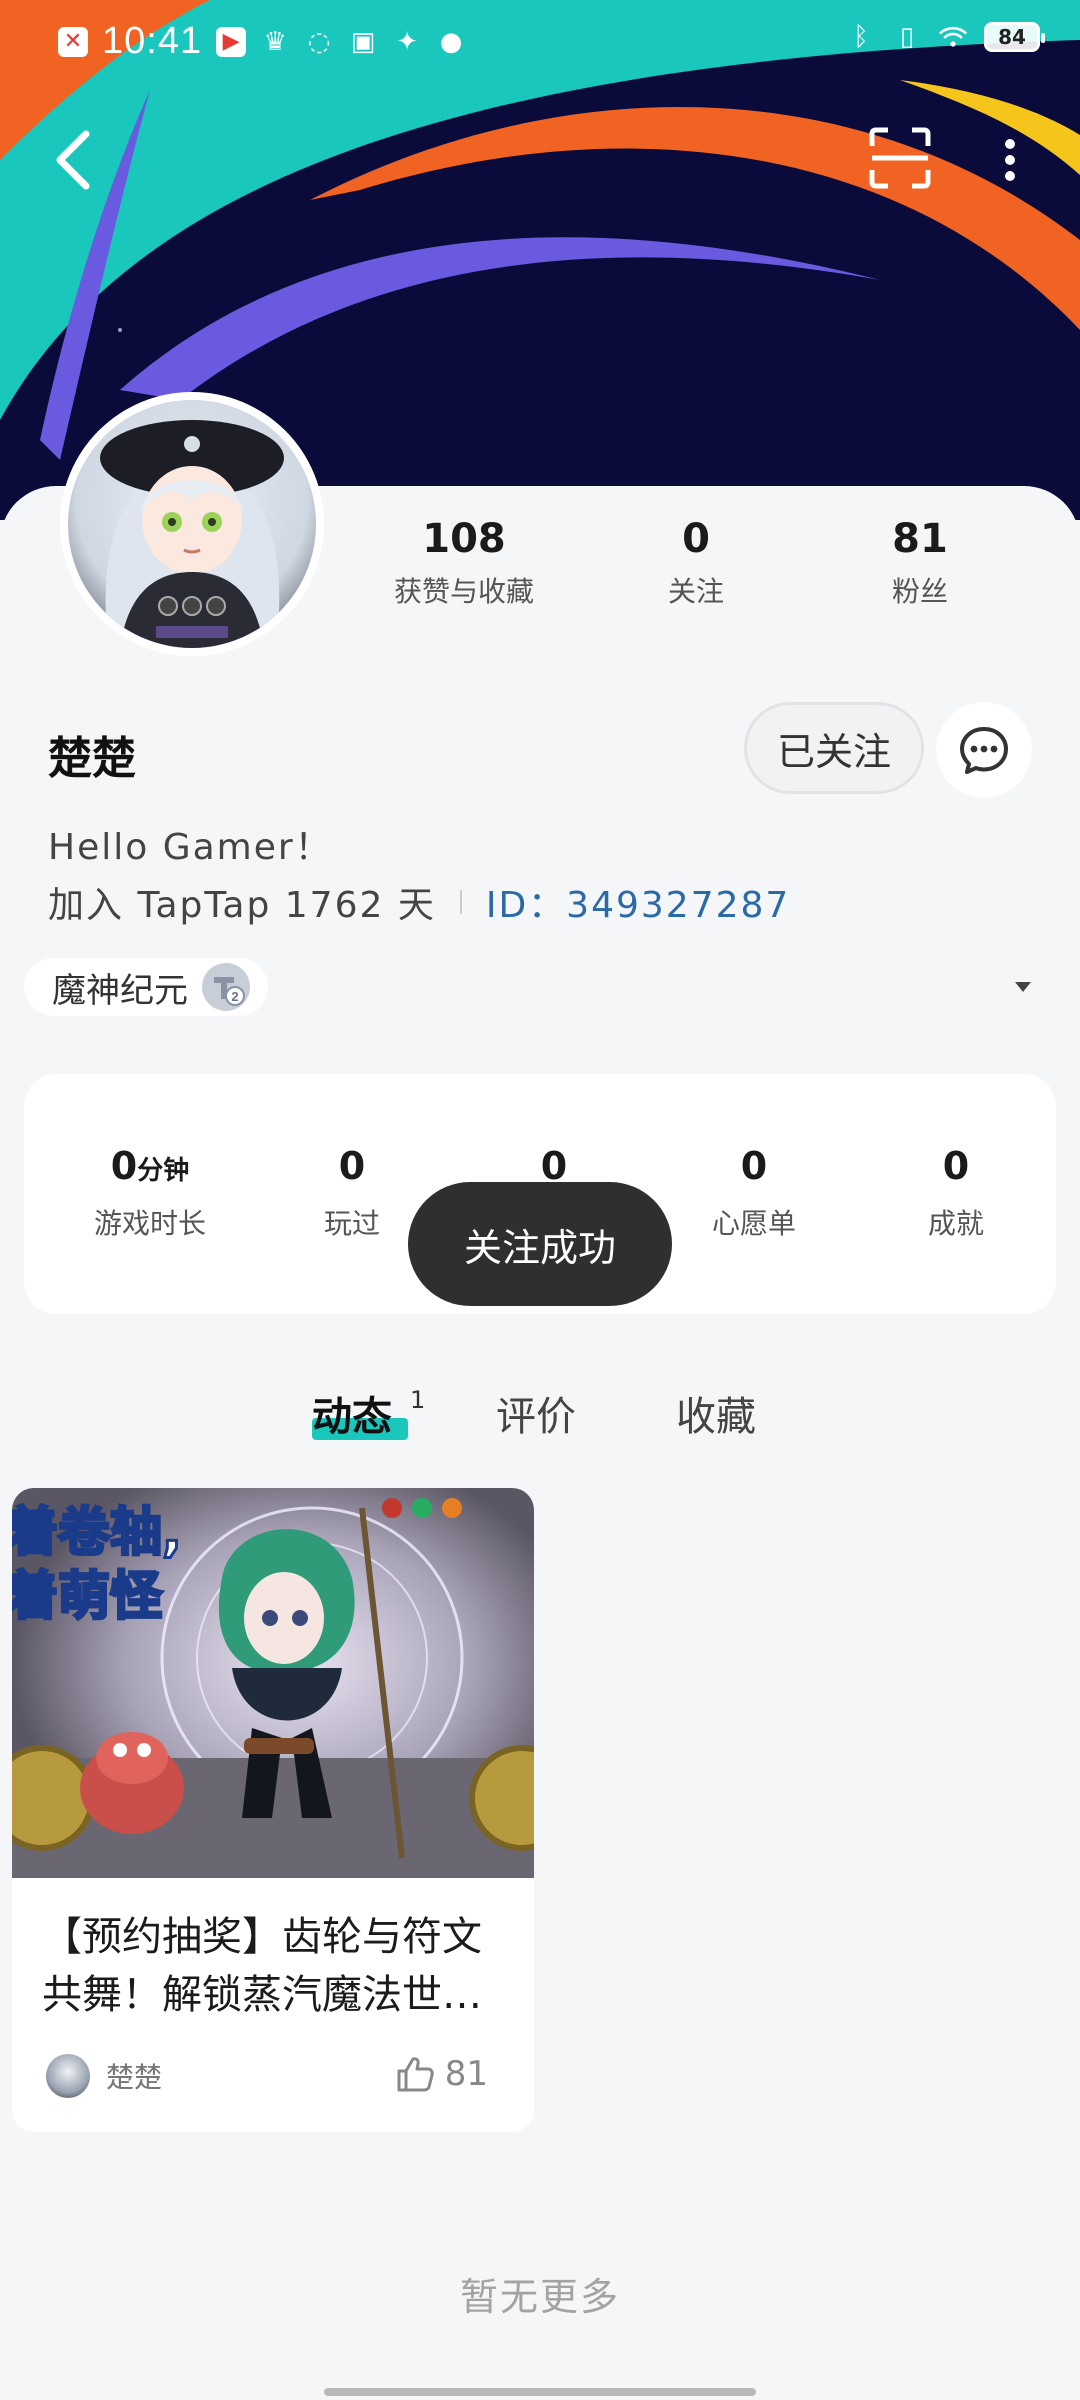 The height and width of the screenshot is (2400, 1080). I want to click on video-app-icon: ▶, so click(231, 41).